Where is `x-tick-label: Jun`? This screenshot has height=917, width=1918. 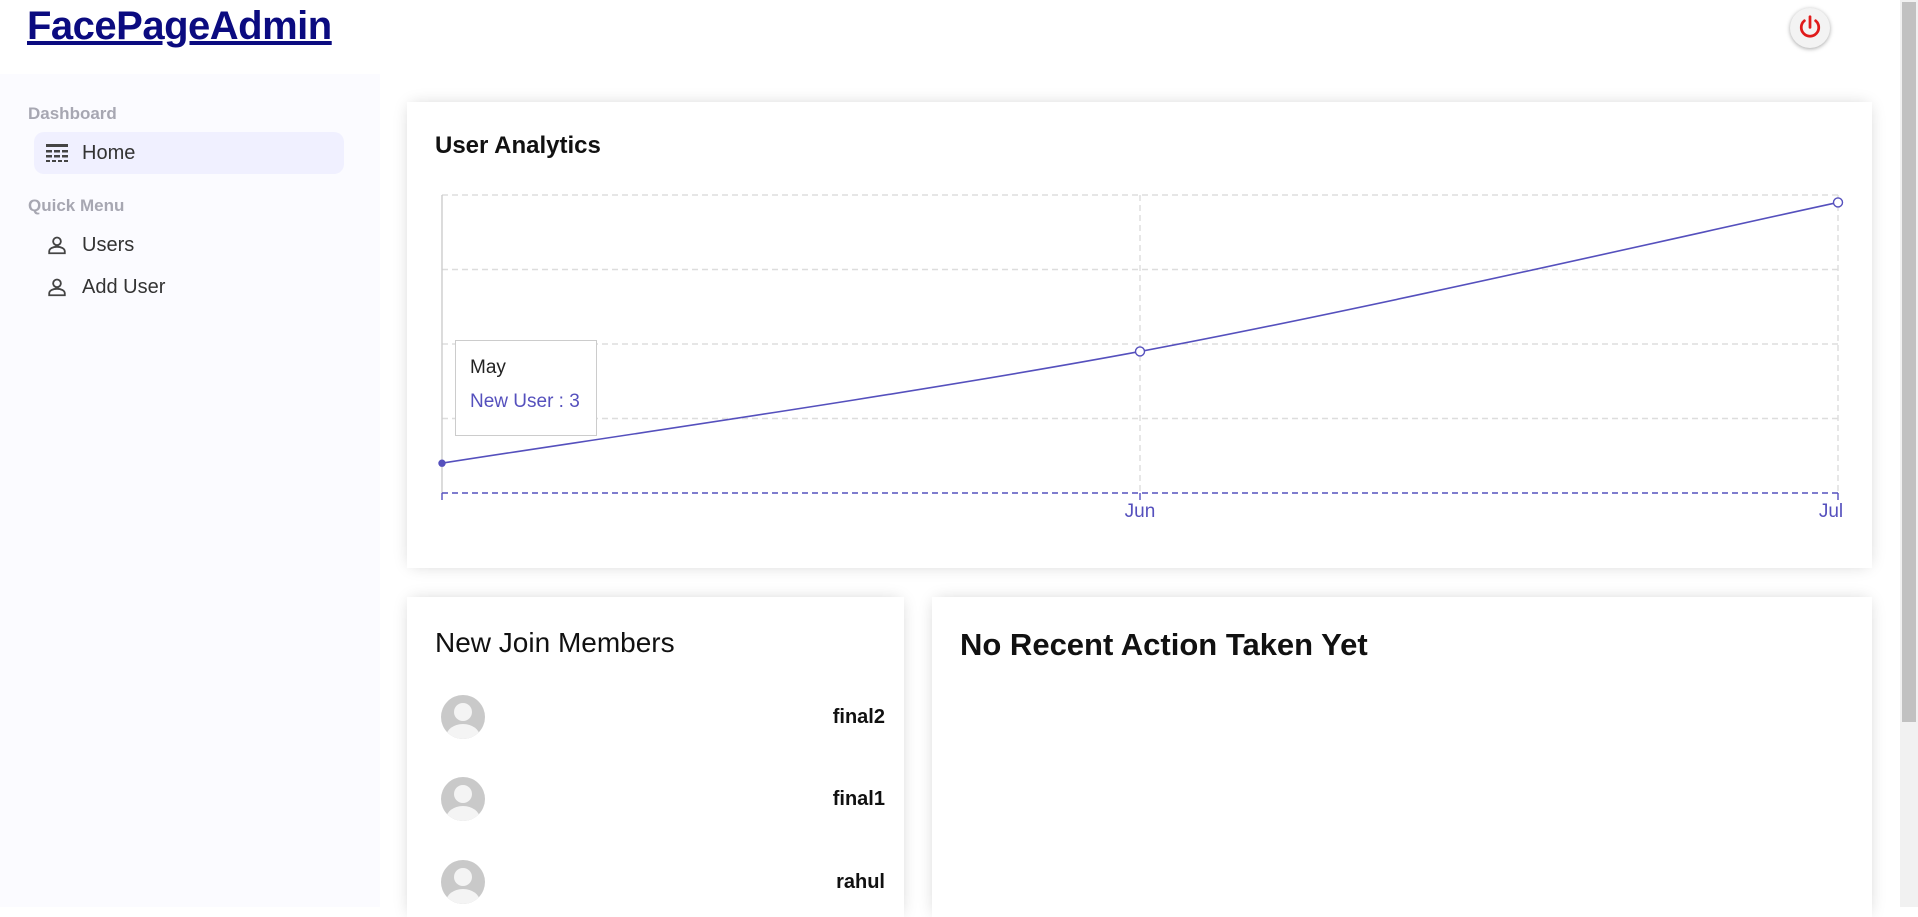 x-tick-label: Jun is located at coordinates (1140, 511).